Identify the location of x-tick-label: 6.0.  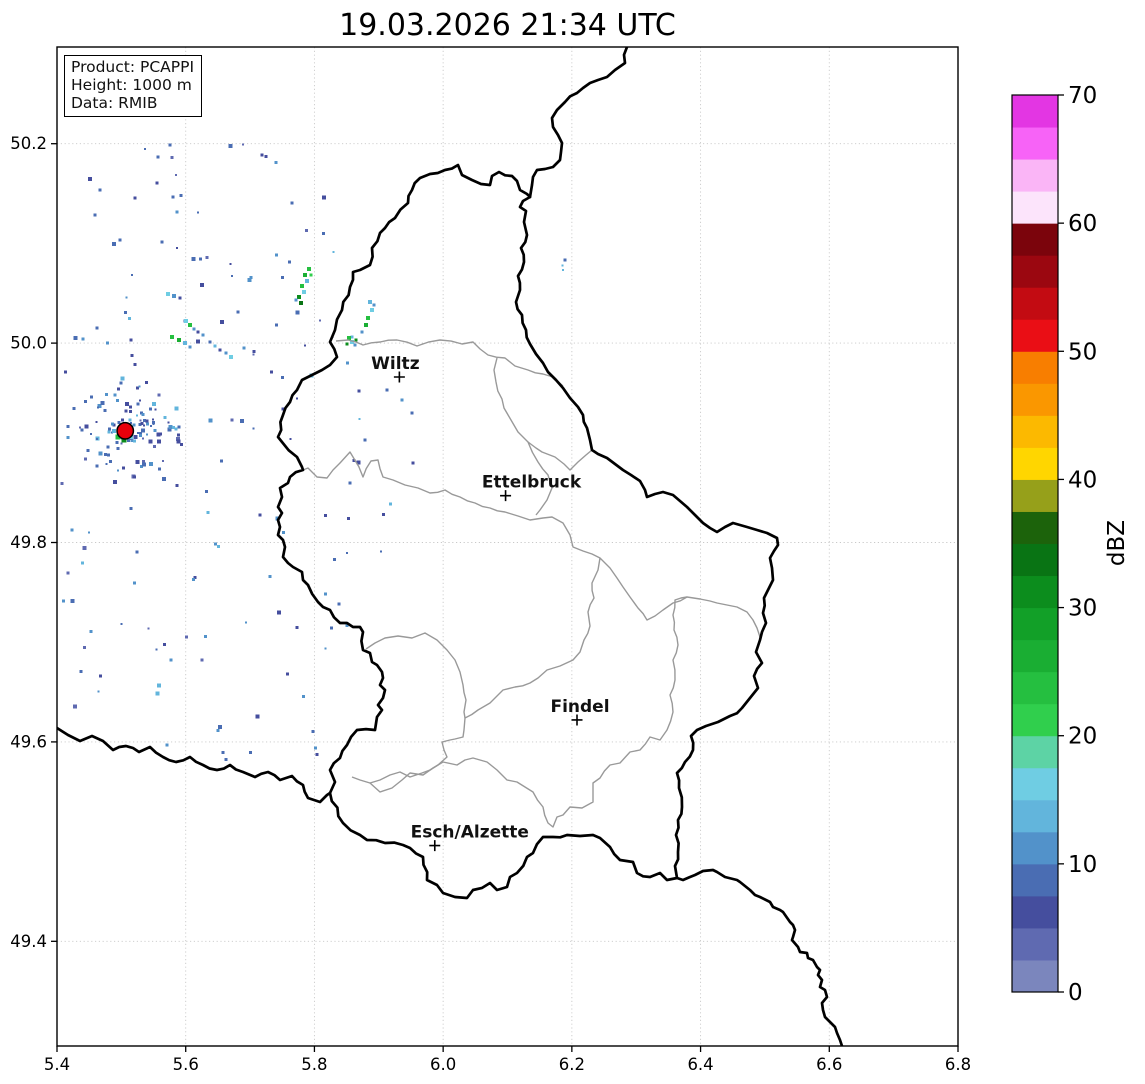
(443, 1064).